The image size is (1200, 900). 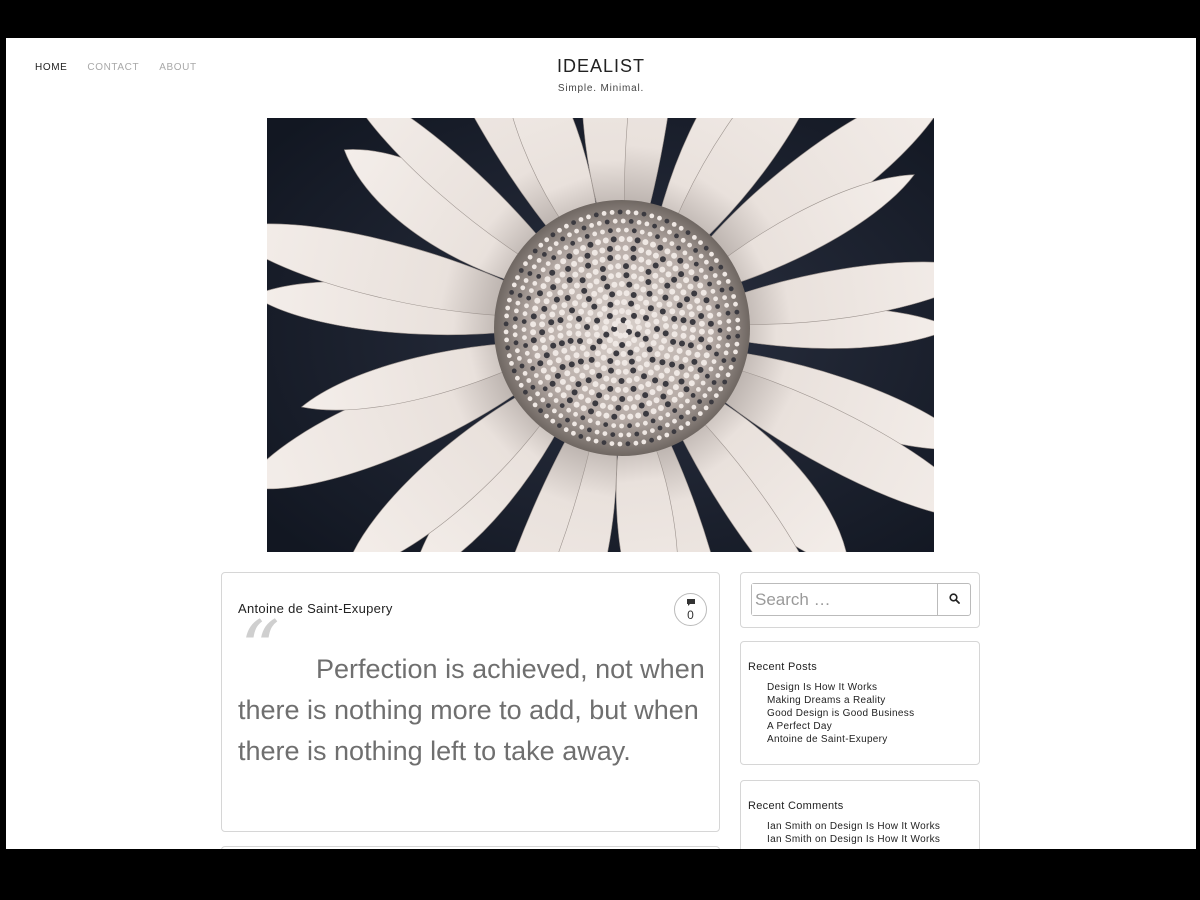 I want to click on recent-post-link: A Perfect Day, so click(x=799, y=726).